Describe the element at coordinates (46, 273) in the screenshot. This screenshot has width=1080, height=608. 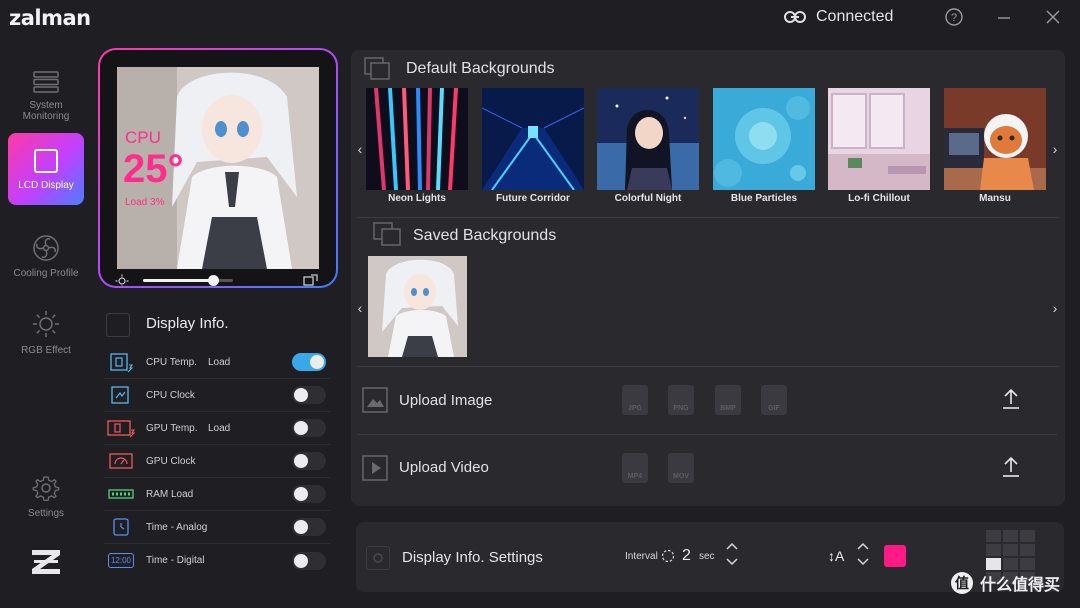
I see `nav-label: Cooling Profile` at that location.